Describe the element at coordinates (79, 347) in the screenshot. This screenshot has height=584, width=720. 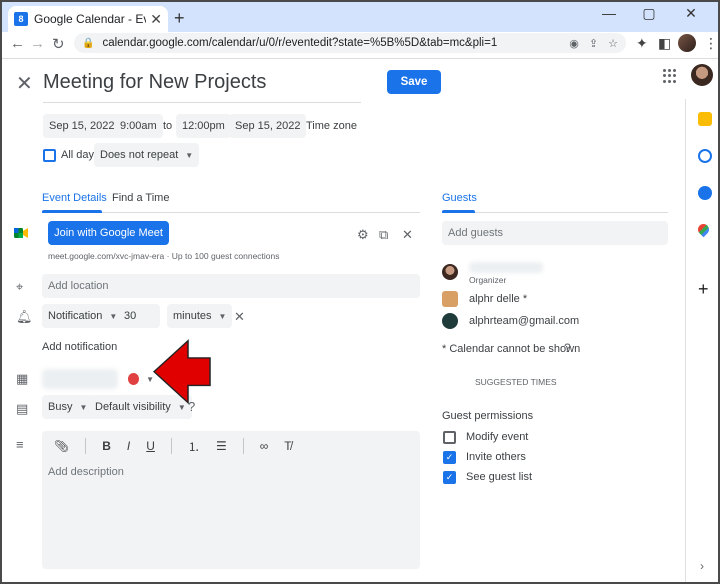
I see `add-notification-button: Add notification` at that location.